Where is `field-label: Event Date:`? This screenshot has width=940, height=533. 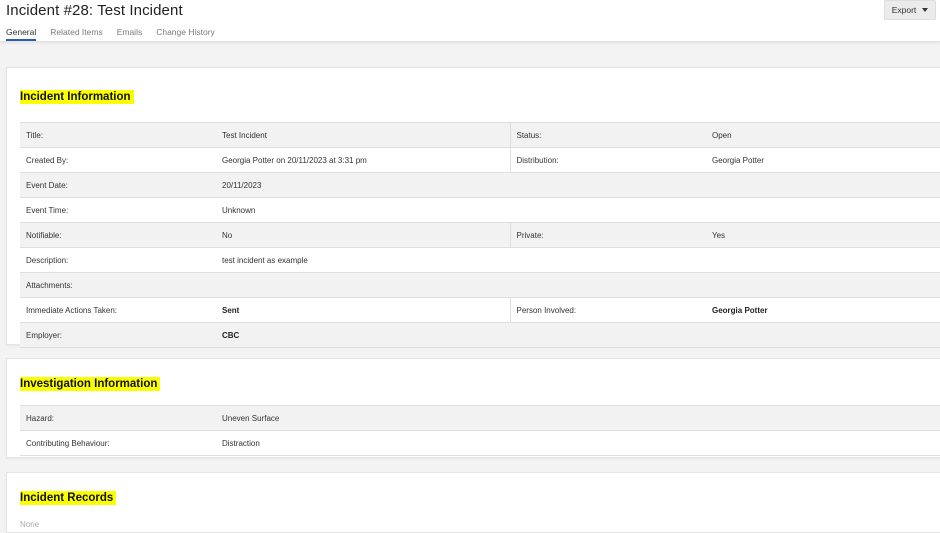 field-label: Event Date: is located at coordinates (118, 185).